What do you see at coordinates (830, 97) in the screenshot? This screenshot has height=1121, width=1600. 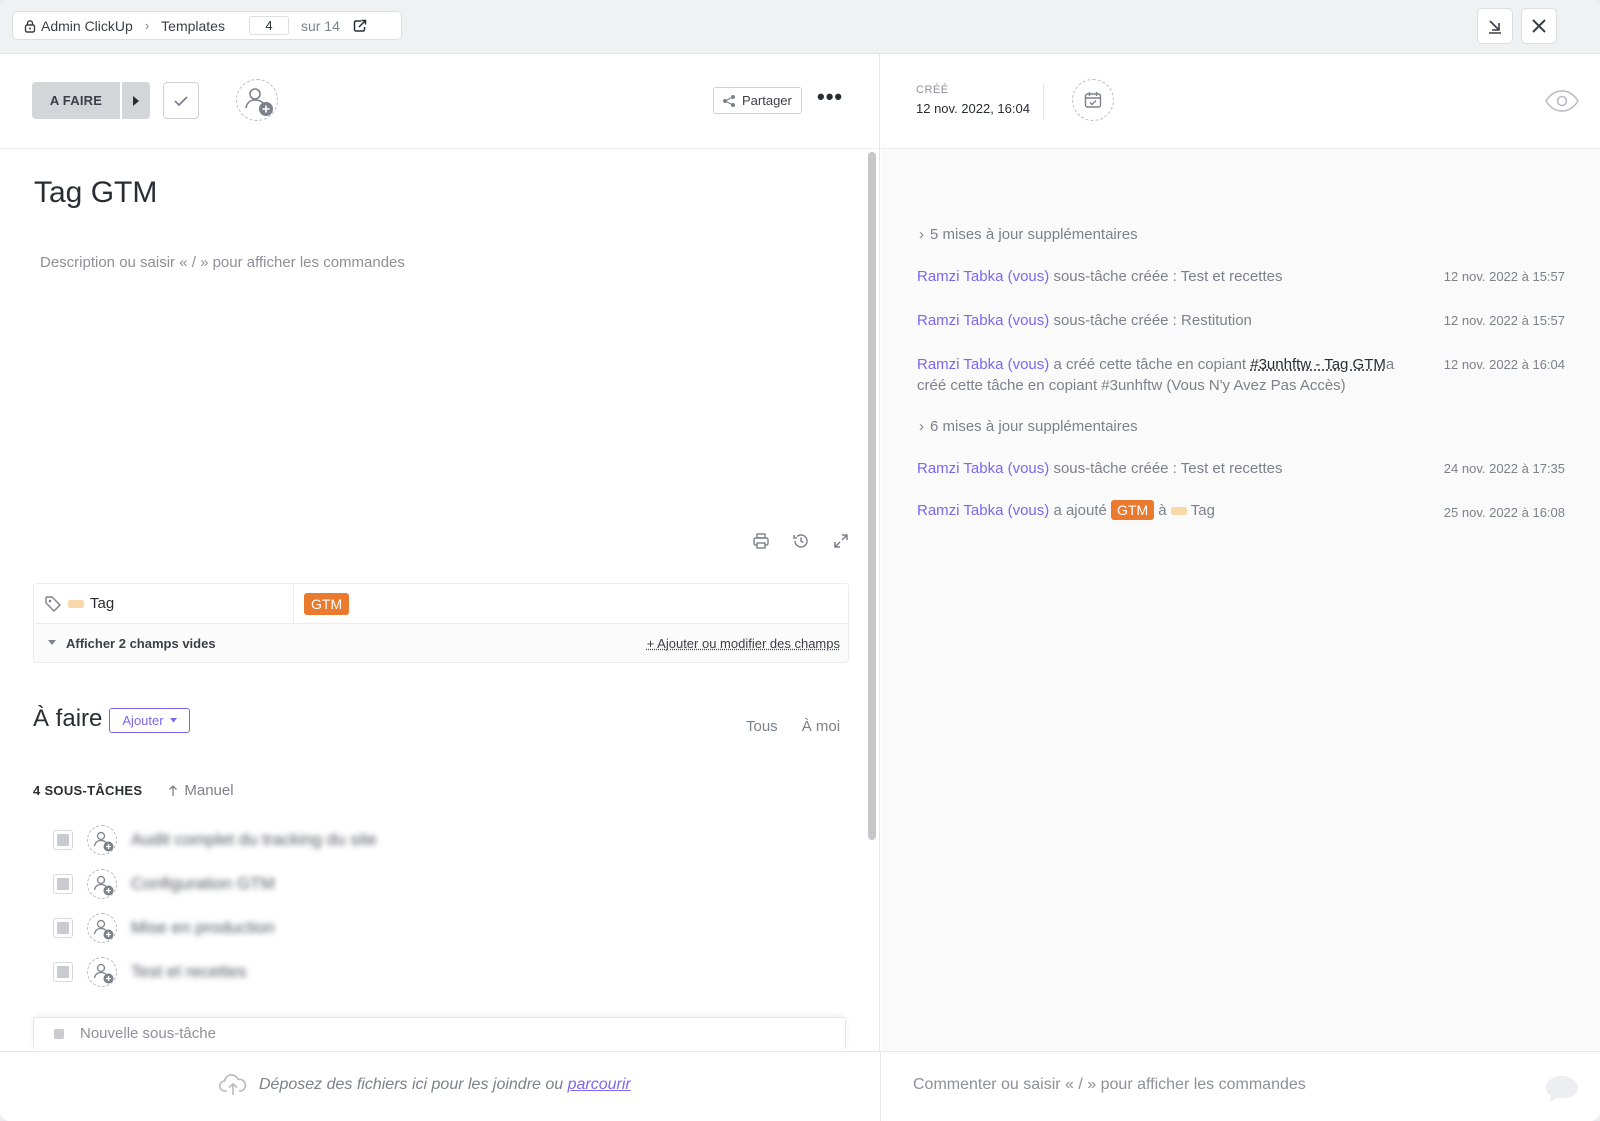 I see `more-options-icon: •••` at bounding box center [830, 97].